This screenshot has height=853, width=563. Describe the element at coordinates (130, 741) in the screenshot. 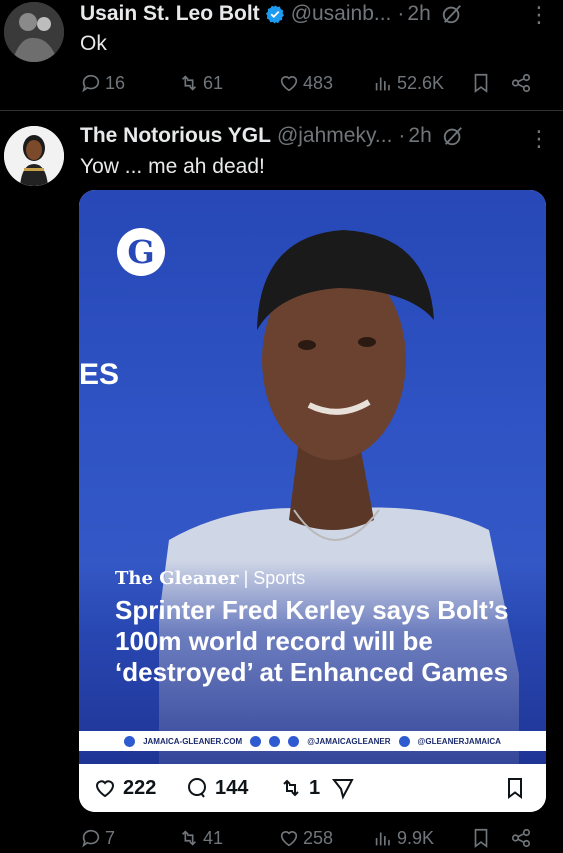

I see `globe-icon` at that location.